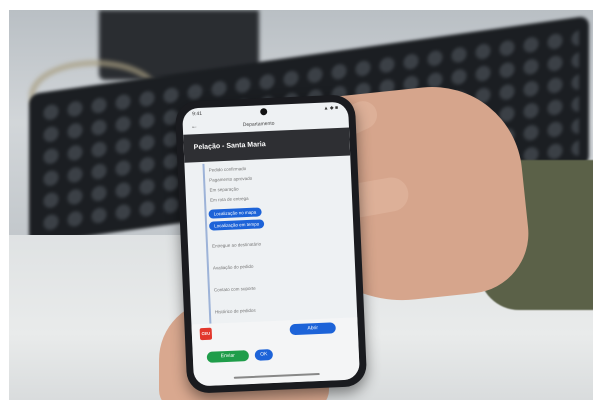  What do you see at coordinates (228, 356) in the screenshot?
I see `send-button: Enviar` at bounding box center [228, 356].